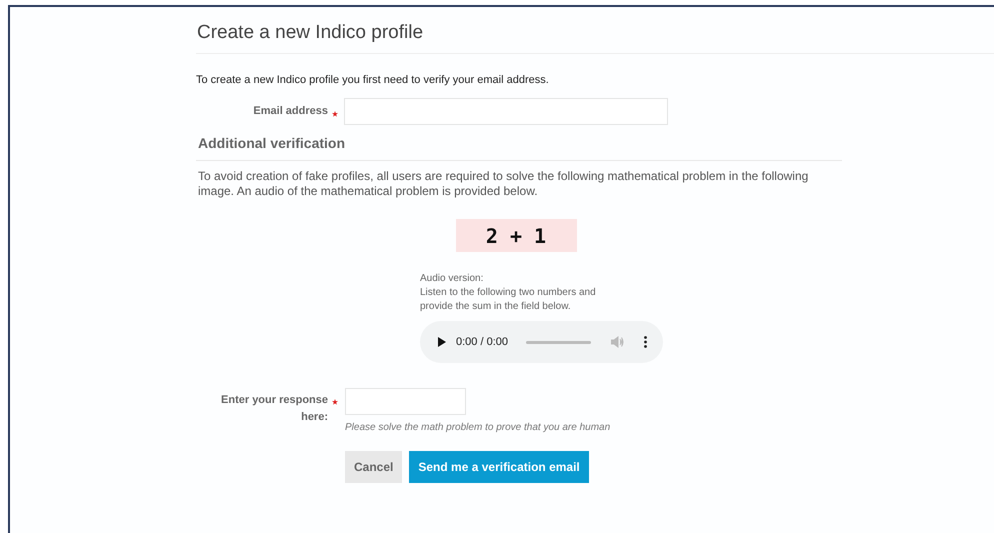  I want to click on description-text: To avoid creation of fake profiles, all users are required to solve the following mathematical problem in the following image. An audio of the mathematical problem is provided below., so click(503, 184).